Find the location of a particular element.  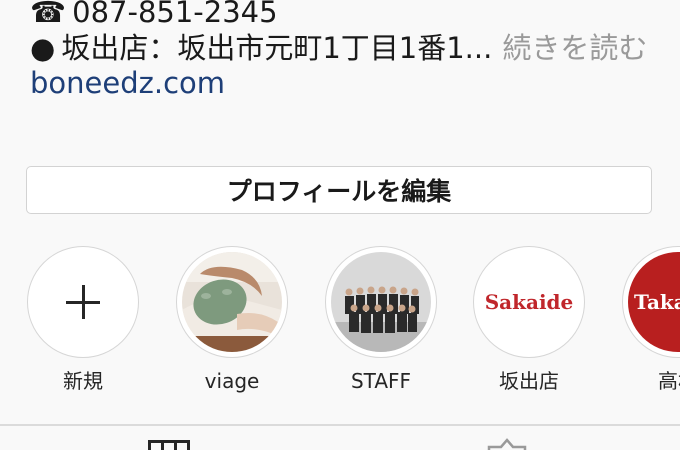

staff-group-photo is located at coordinates (381, 302).